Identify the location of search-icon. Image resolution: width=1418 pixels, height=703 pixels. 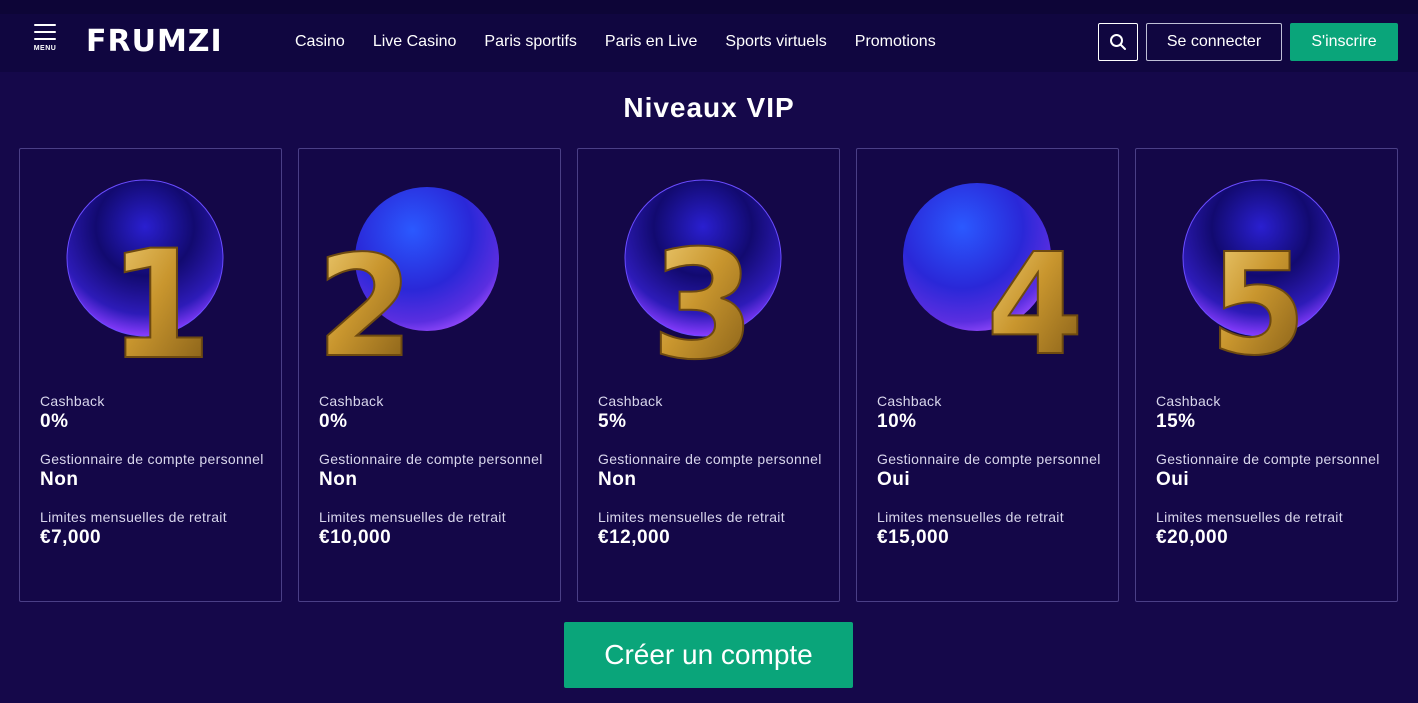
(1118, 42).